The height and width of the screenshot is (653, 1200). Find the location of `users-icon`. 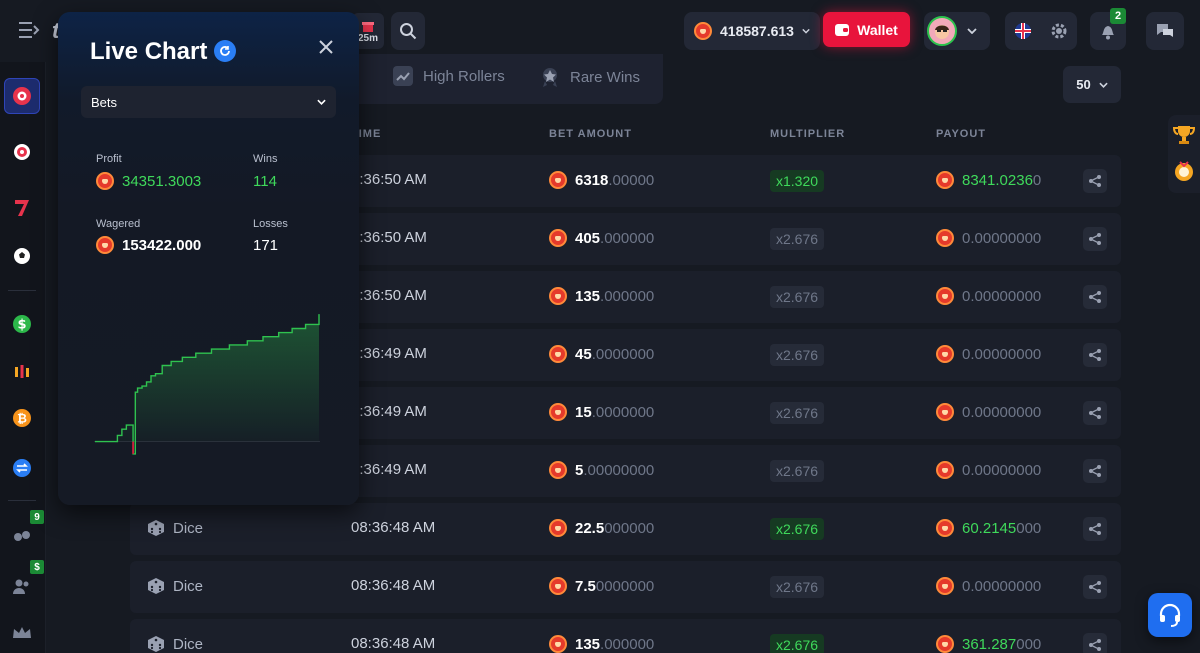

users-icon is located at coordinates (21, 586).